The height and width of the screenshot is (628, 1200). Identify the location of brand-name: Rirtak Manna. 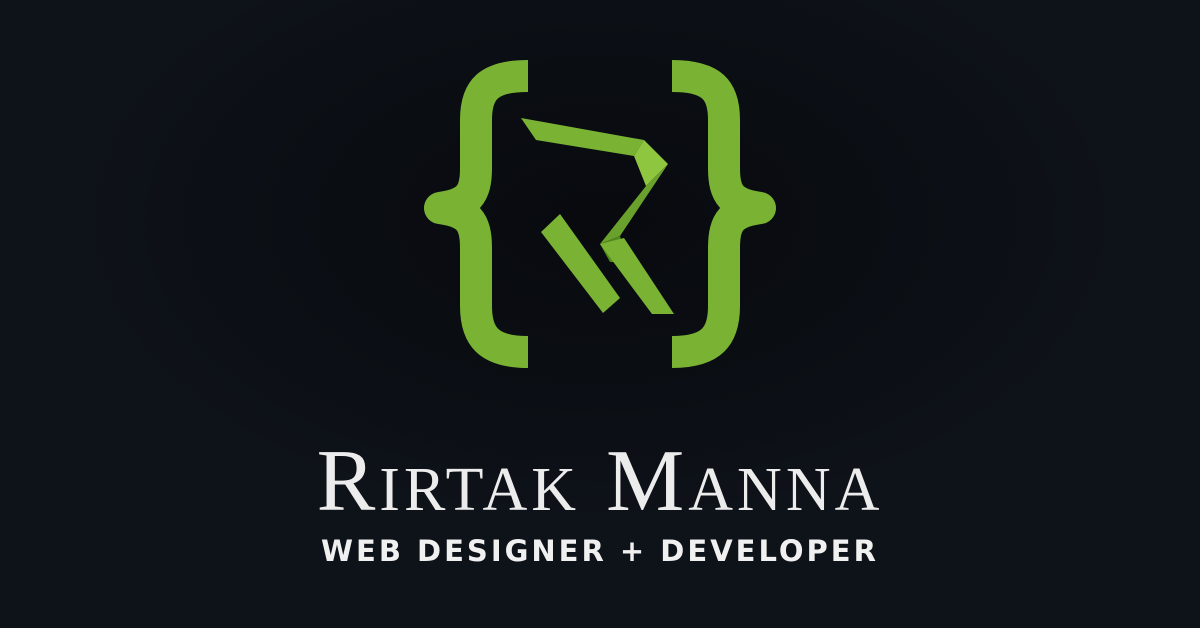
(600, 481).